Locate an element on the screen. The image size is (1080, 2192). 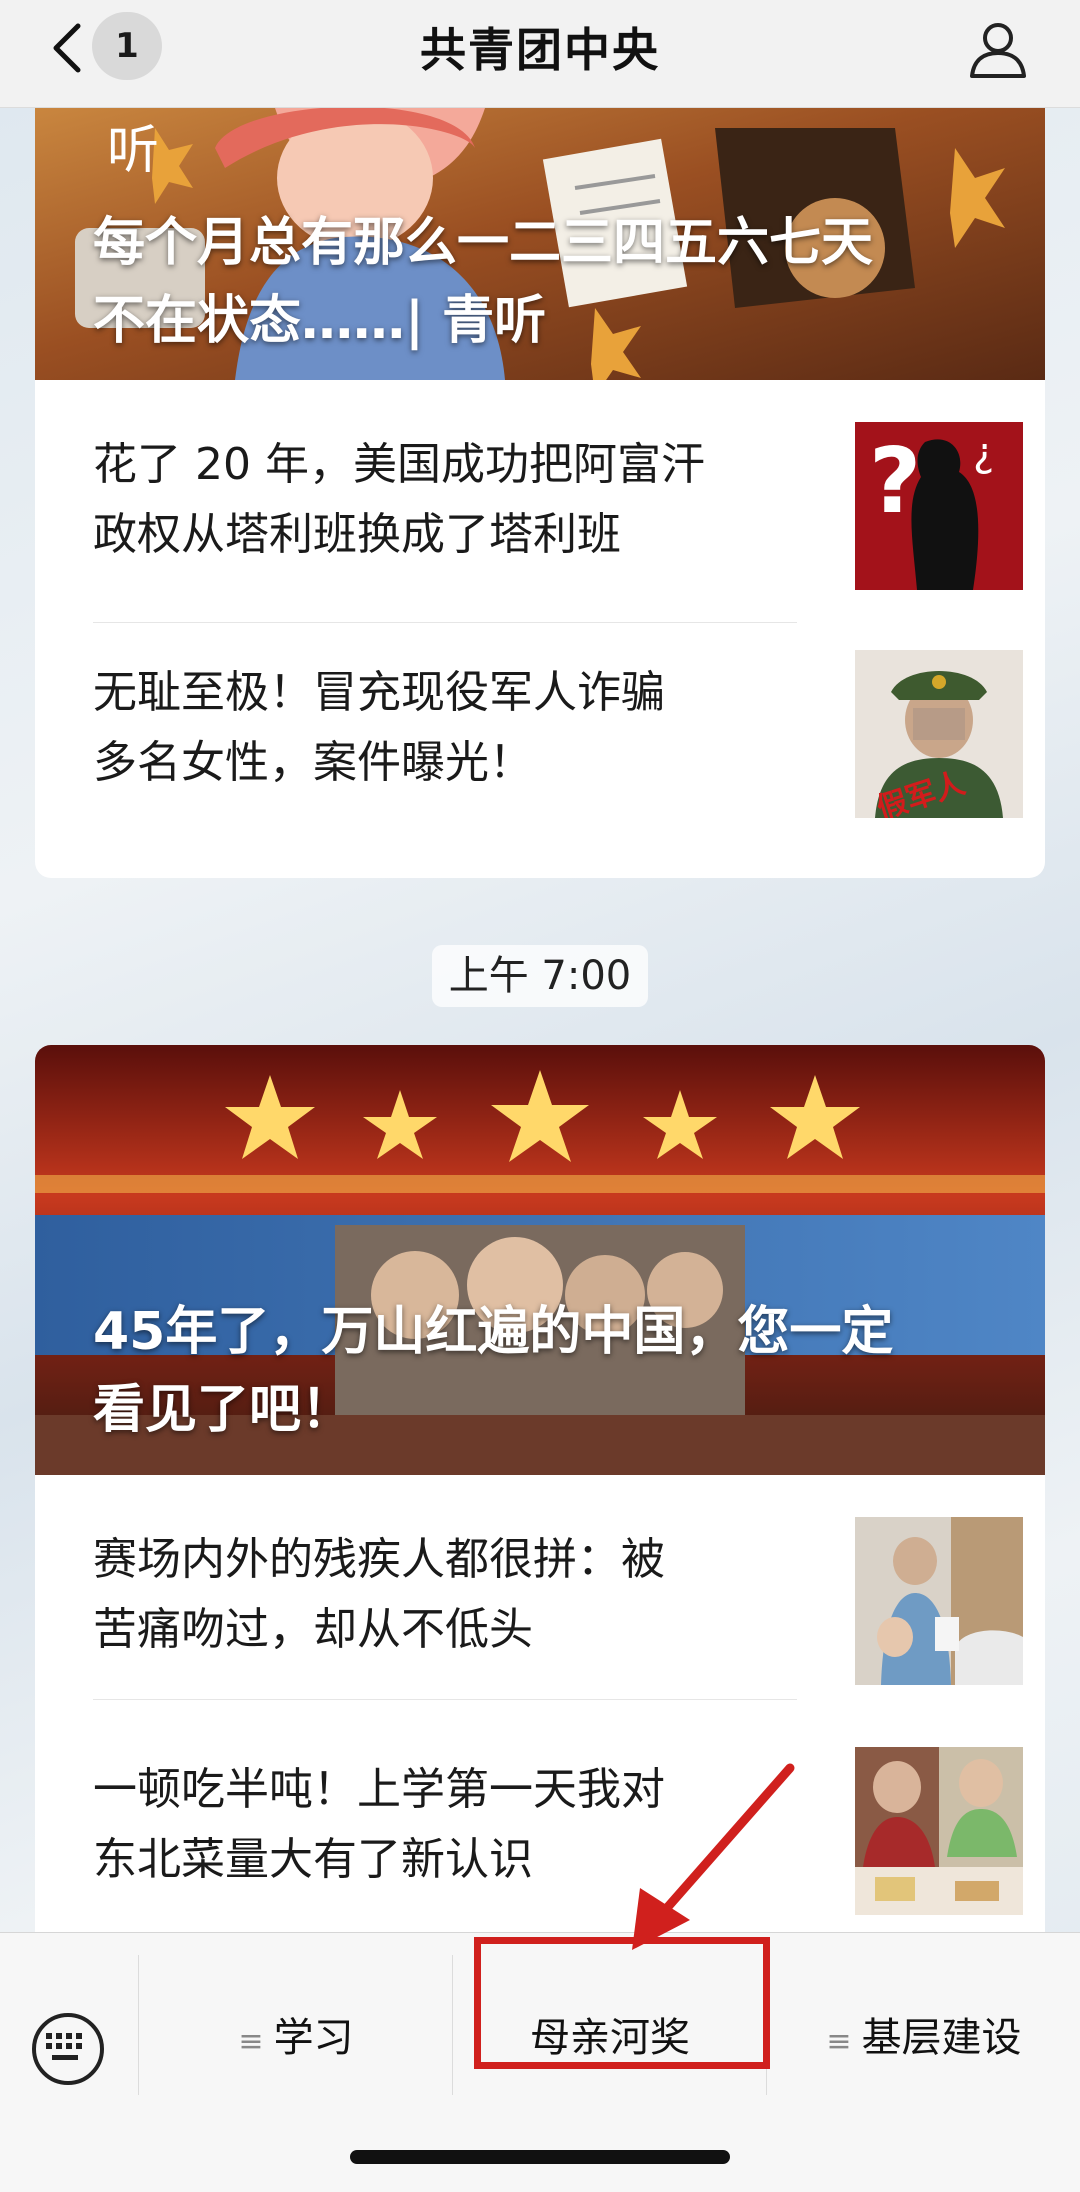
article-thumbnail: 假军人 is located at coordinates (939, 734).